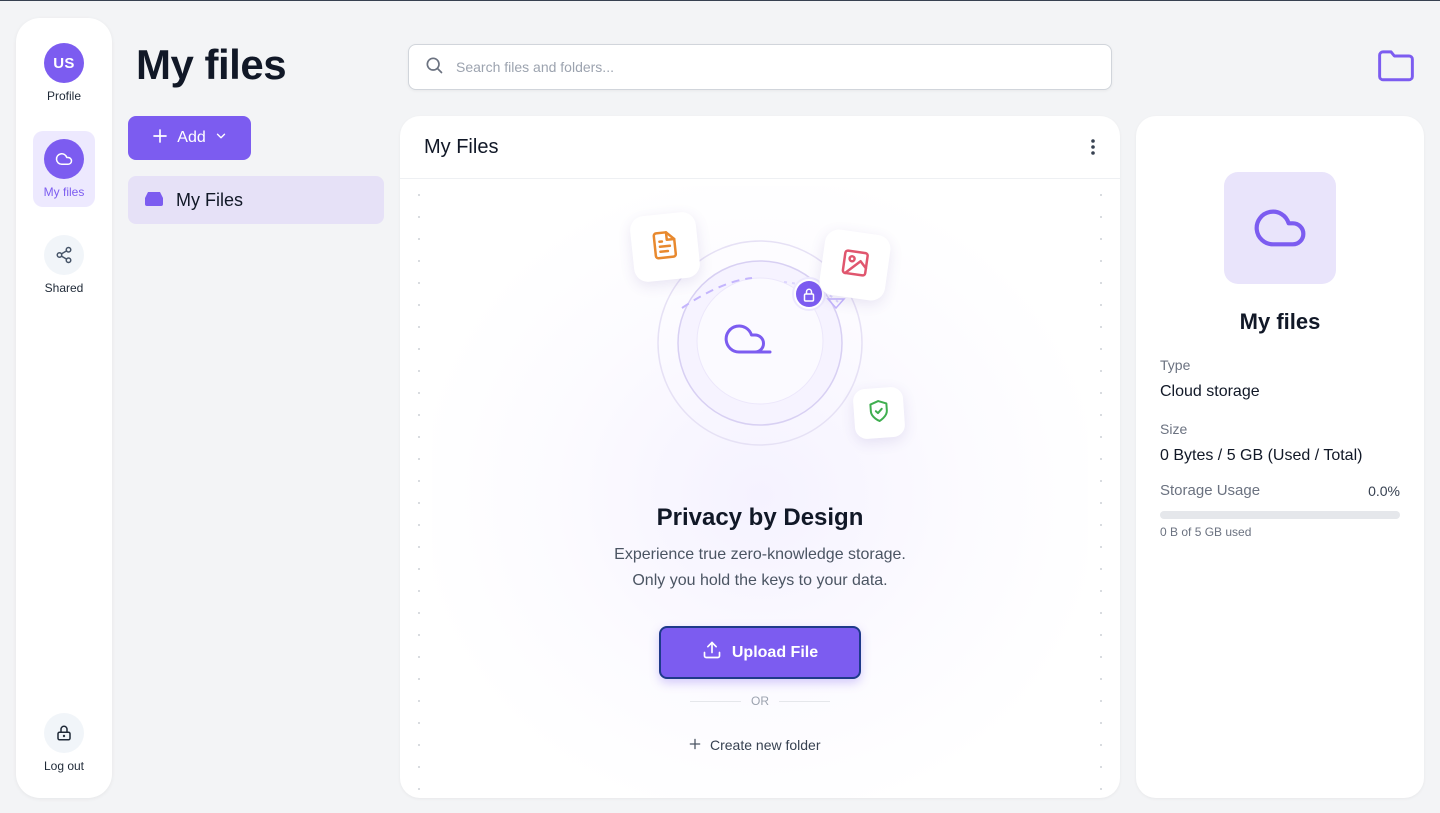 This screenshot has height=813, width=1440. I want to click on avatar: US, so click(64, 63).